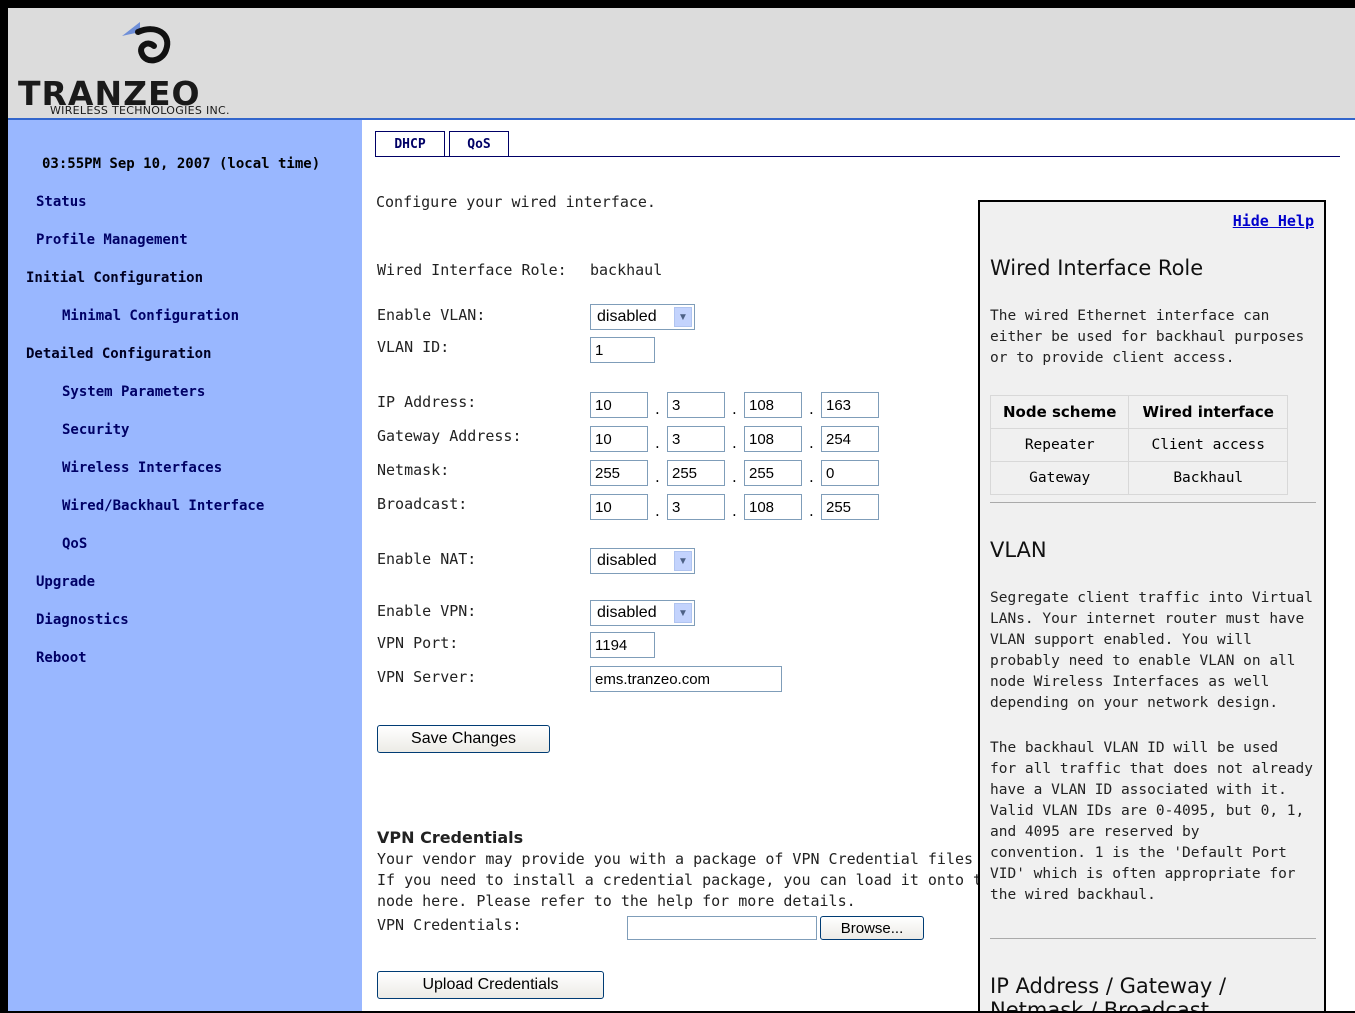 The width and height of the screenshot is (1355, 1013). Describe the element at coordinates (427, 677) in the screenshot. I see `vpn-server-label: VPN Server:` at that location.